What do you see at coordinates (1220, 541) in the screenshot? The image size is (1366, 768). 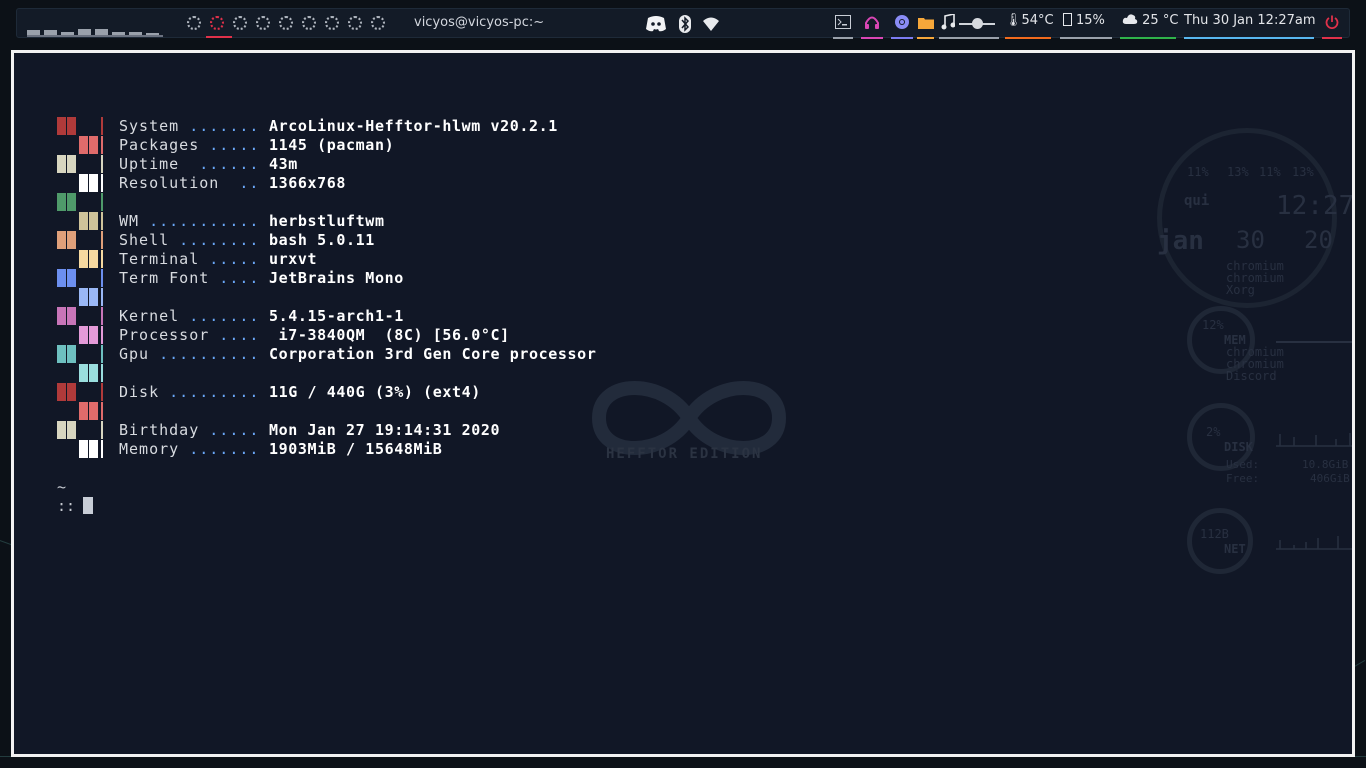 I see `conky-net-ring` at bounding box center [1220, 541].